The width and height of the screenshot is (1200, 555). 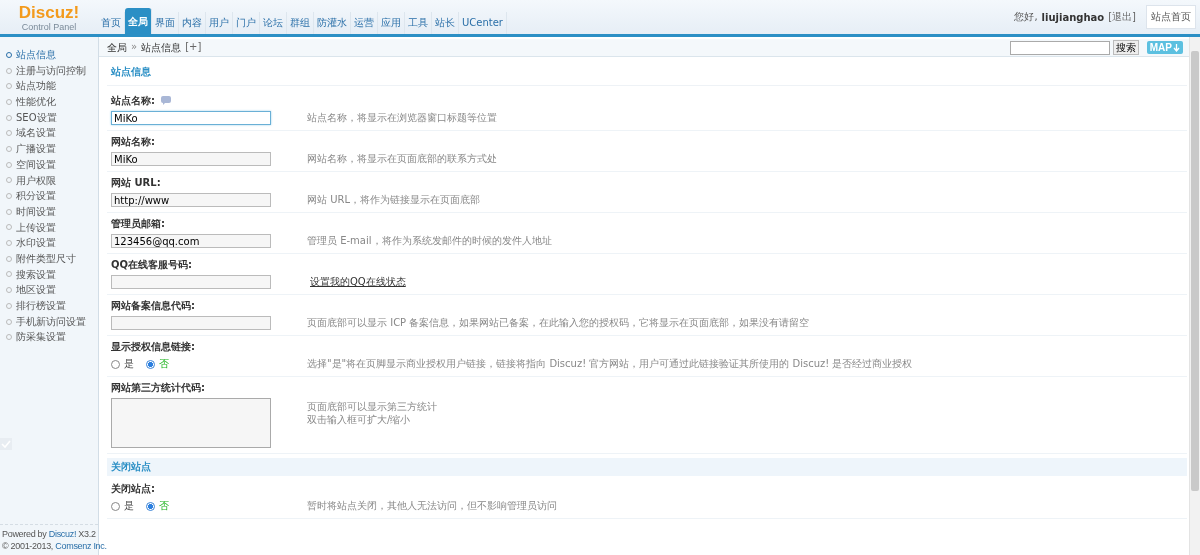 I want to click on text-input: 123456@qq.com, so click(x=191, y=241).